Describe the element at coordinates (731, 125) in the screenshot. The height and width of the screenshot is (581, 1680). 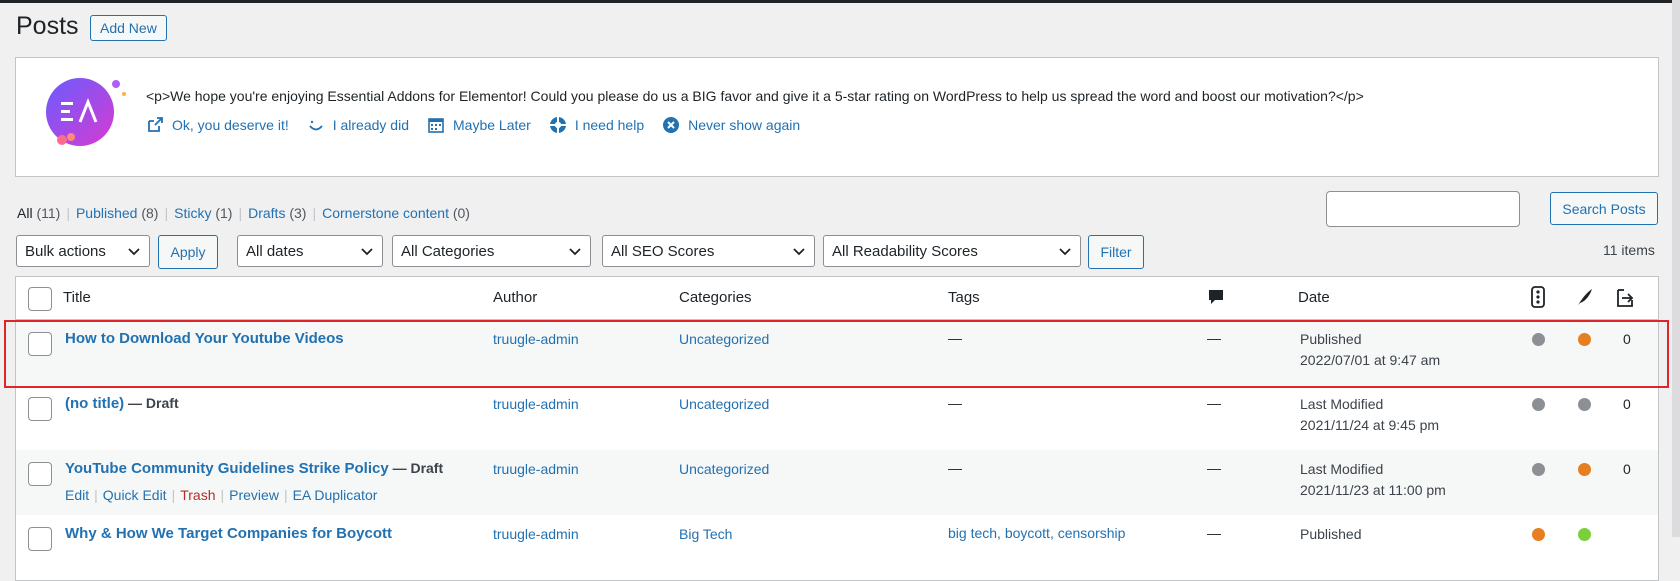
I see `never-show-link: Never show again` at that location.